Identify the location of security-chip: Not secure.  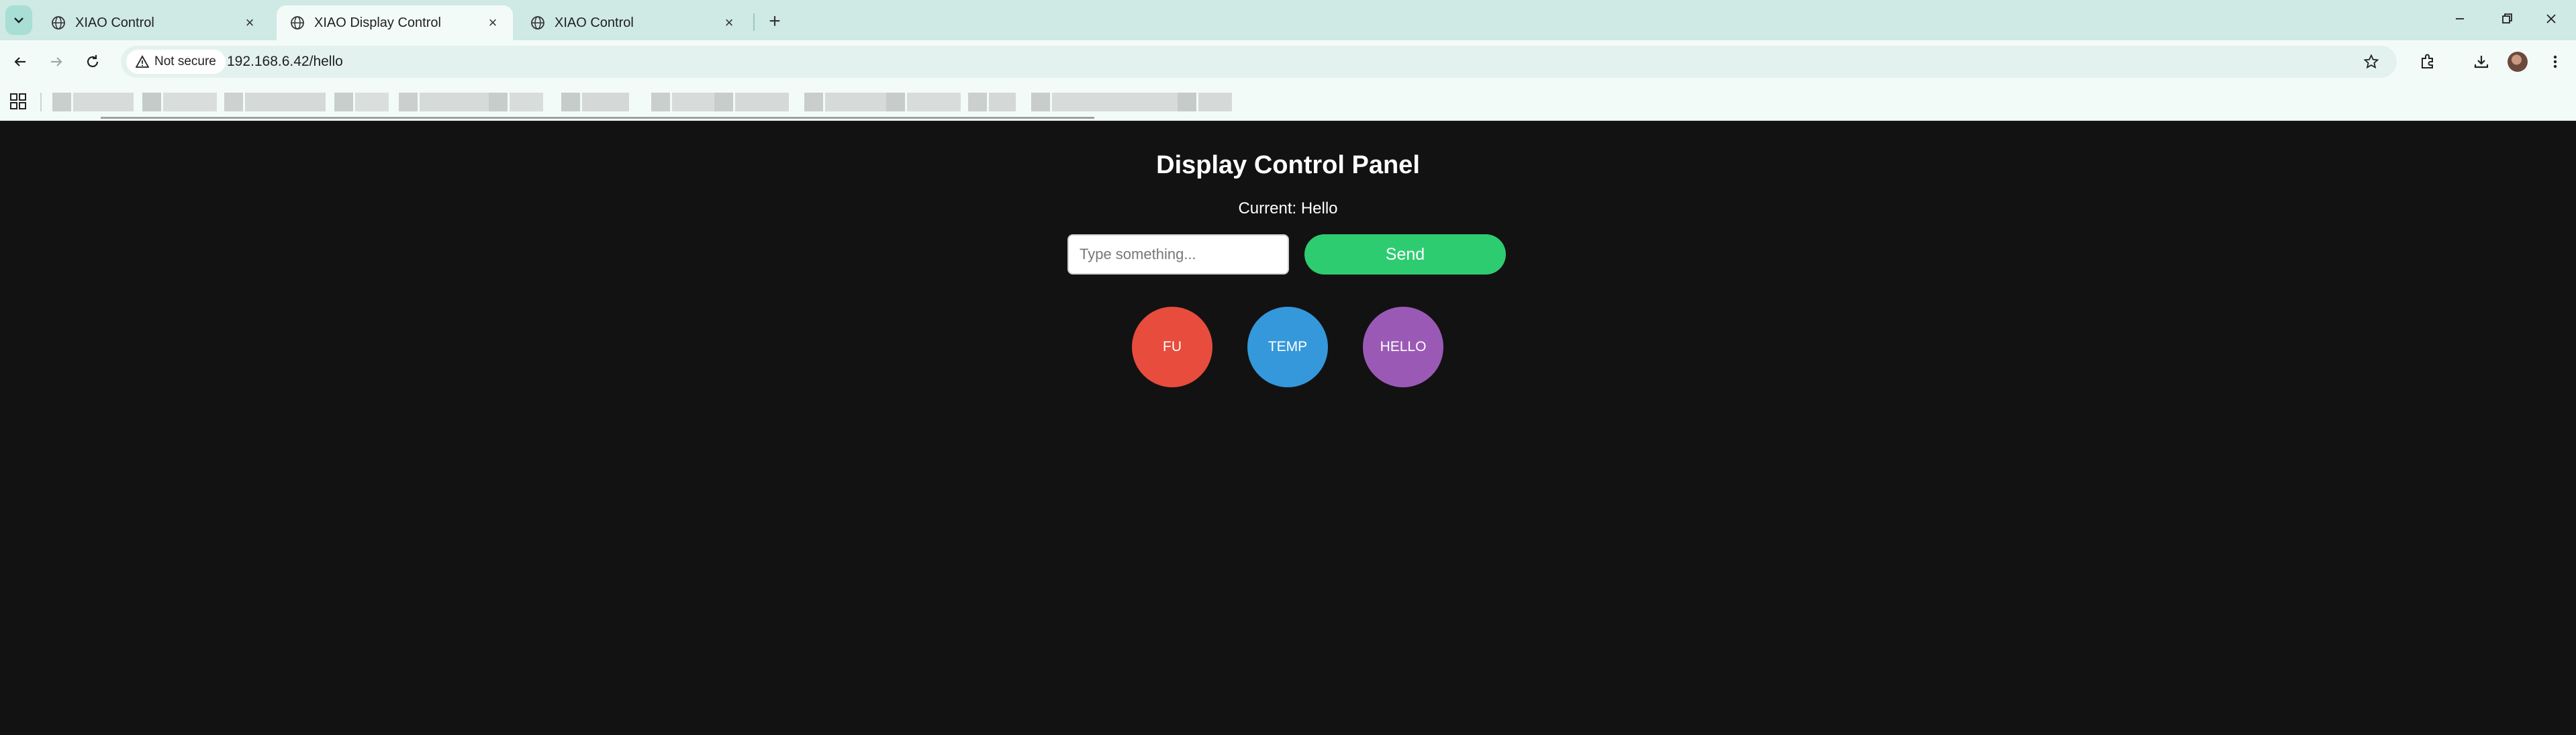
(176, 62).